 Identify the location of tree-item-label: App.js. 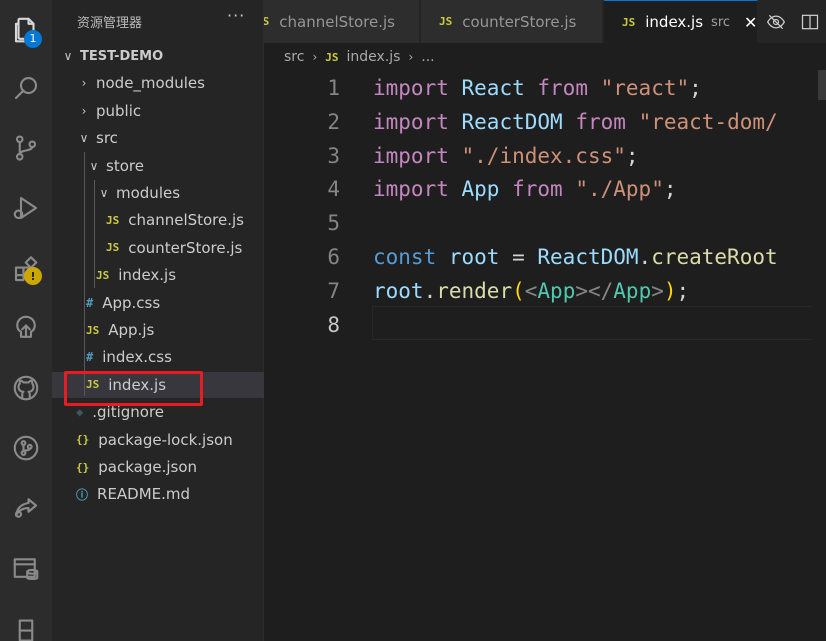
(131, 330).